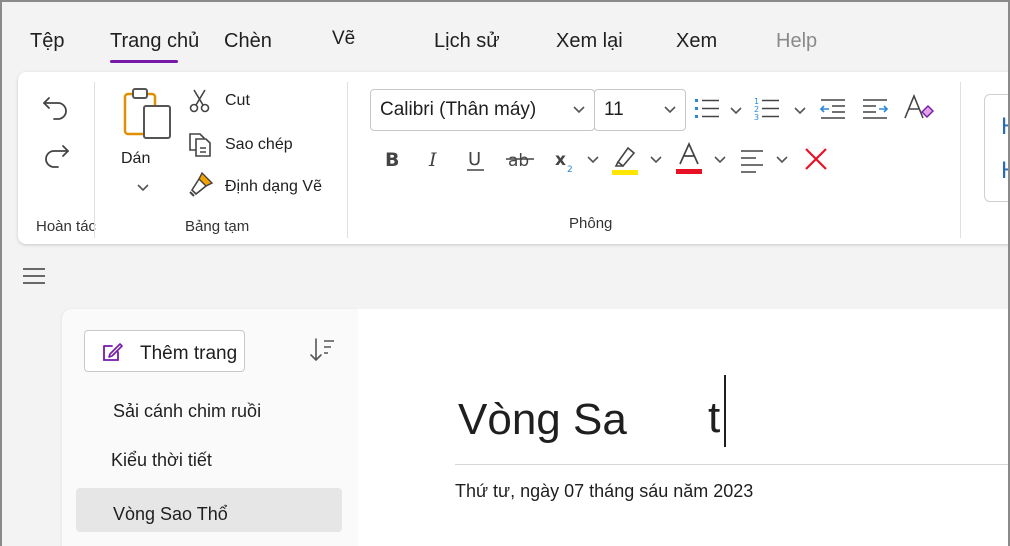 Image resolution: width=1010 pixels, height=546 pixels. Describe the element at coordinates (570, 170) in the screenshot. I see `svg-text: 2` at that location.